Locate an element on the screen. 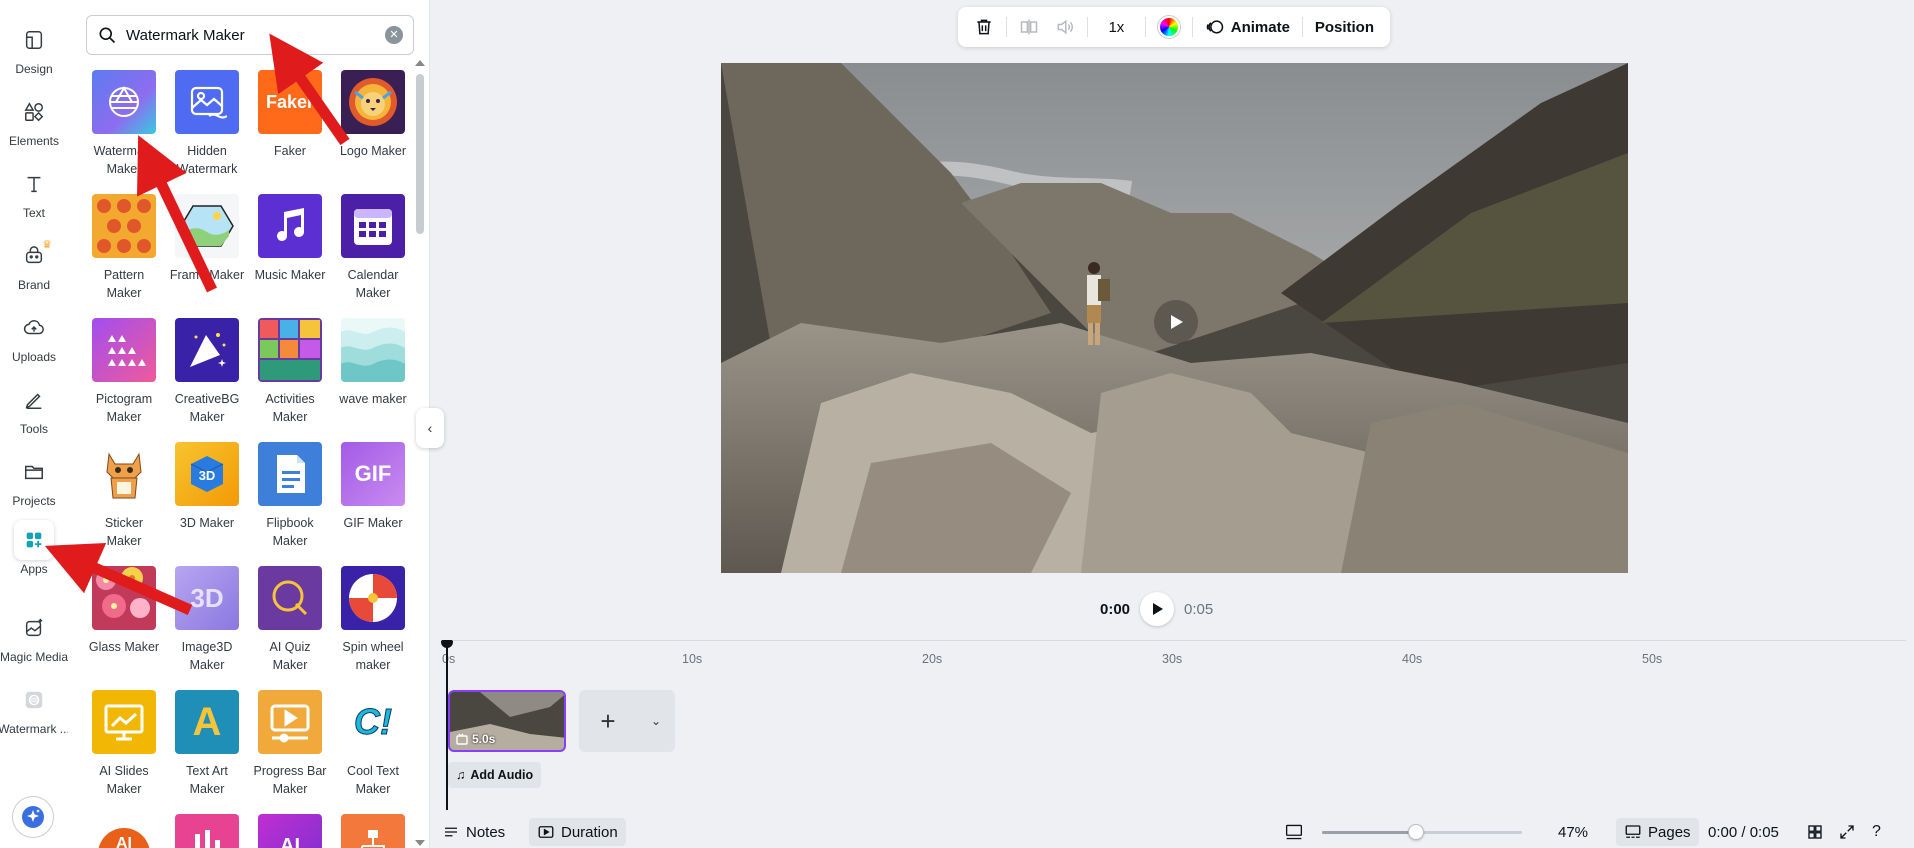 This screenshot has width=1914, height=848. app-text-art-maker: A Text Art Maker is located at coordinates (207, 744).